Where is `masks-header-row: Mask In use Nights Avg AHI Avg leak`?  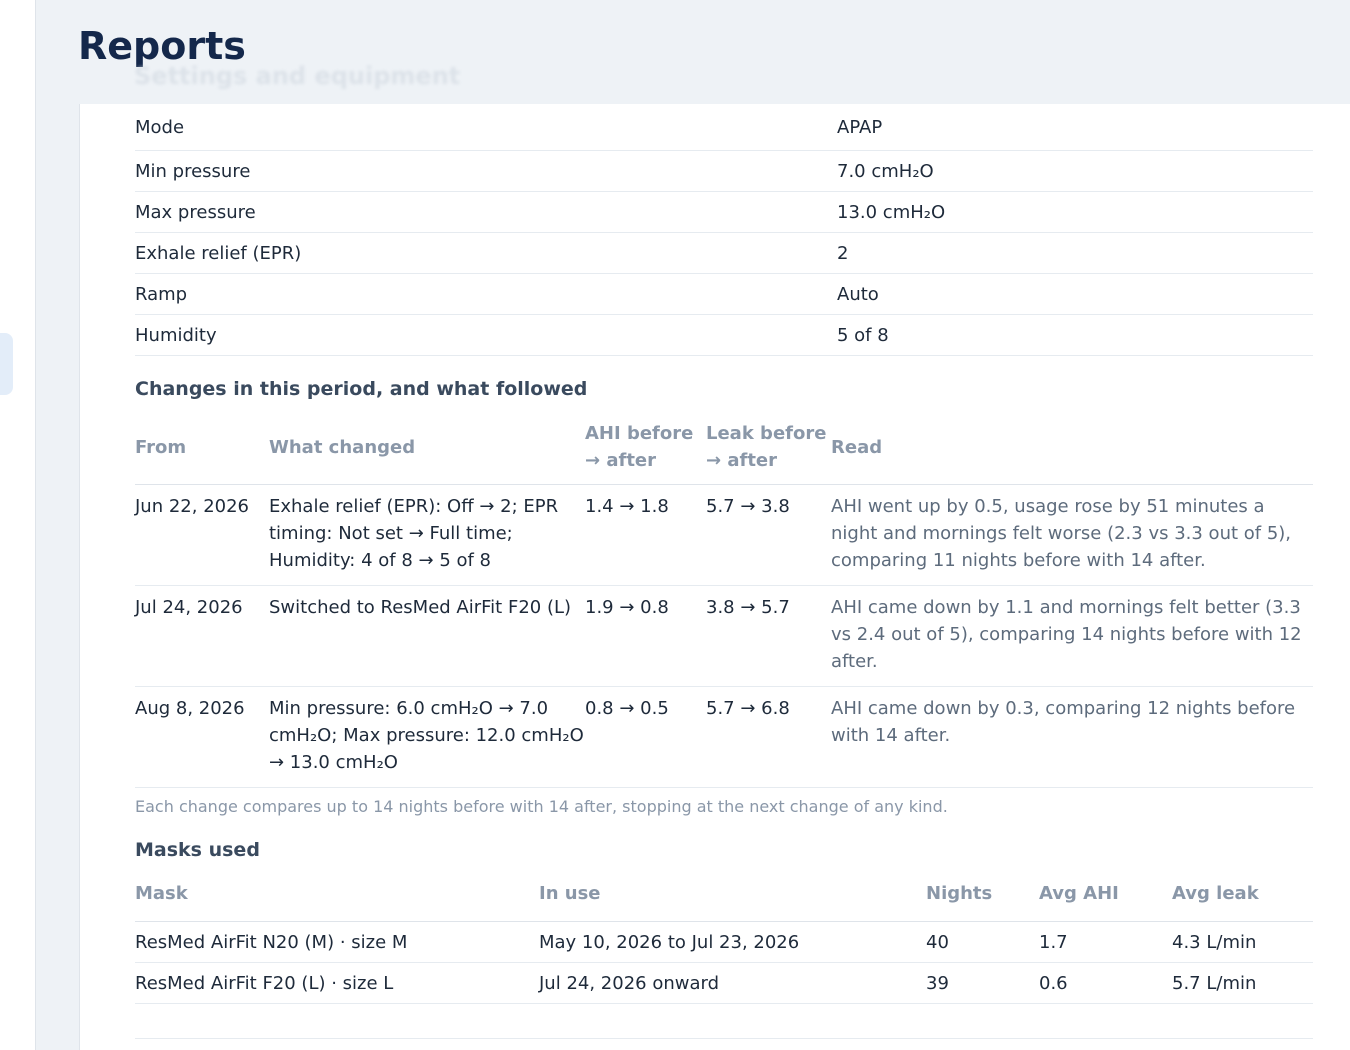 masks-header-row: Mask In use Nights Avg AHI Avg leak is located at coordinates (724, 900).